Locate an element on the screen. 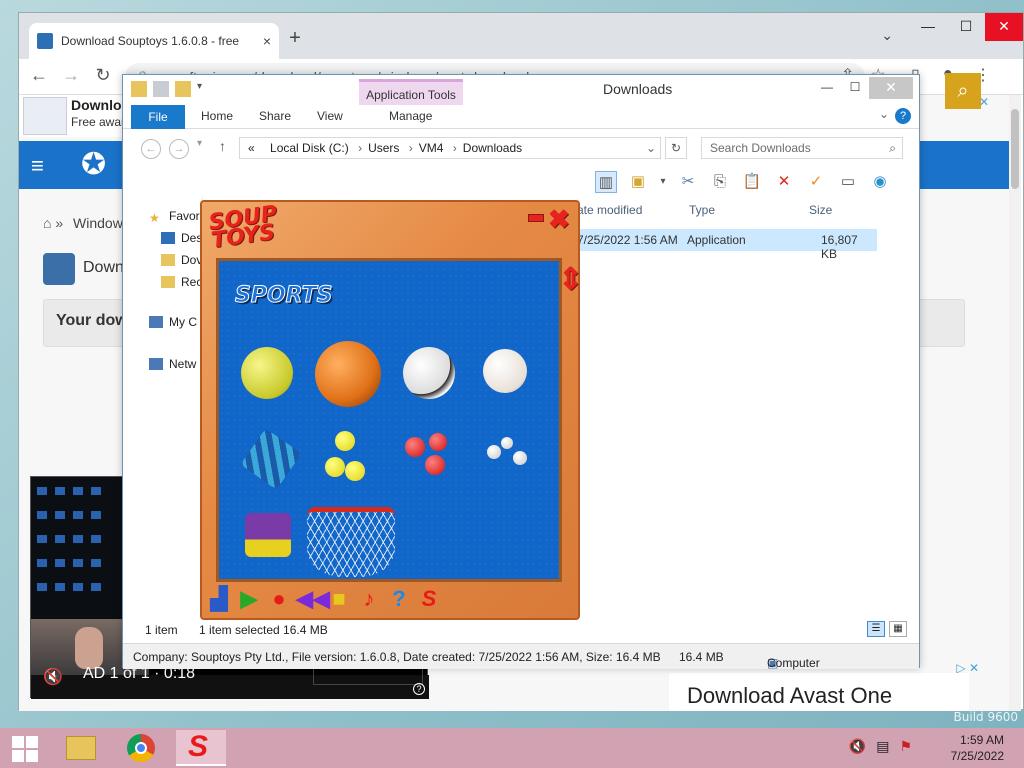 This screenshot has height=768, width=1024. properties-icon is located at coordinates (161, 89).